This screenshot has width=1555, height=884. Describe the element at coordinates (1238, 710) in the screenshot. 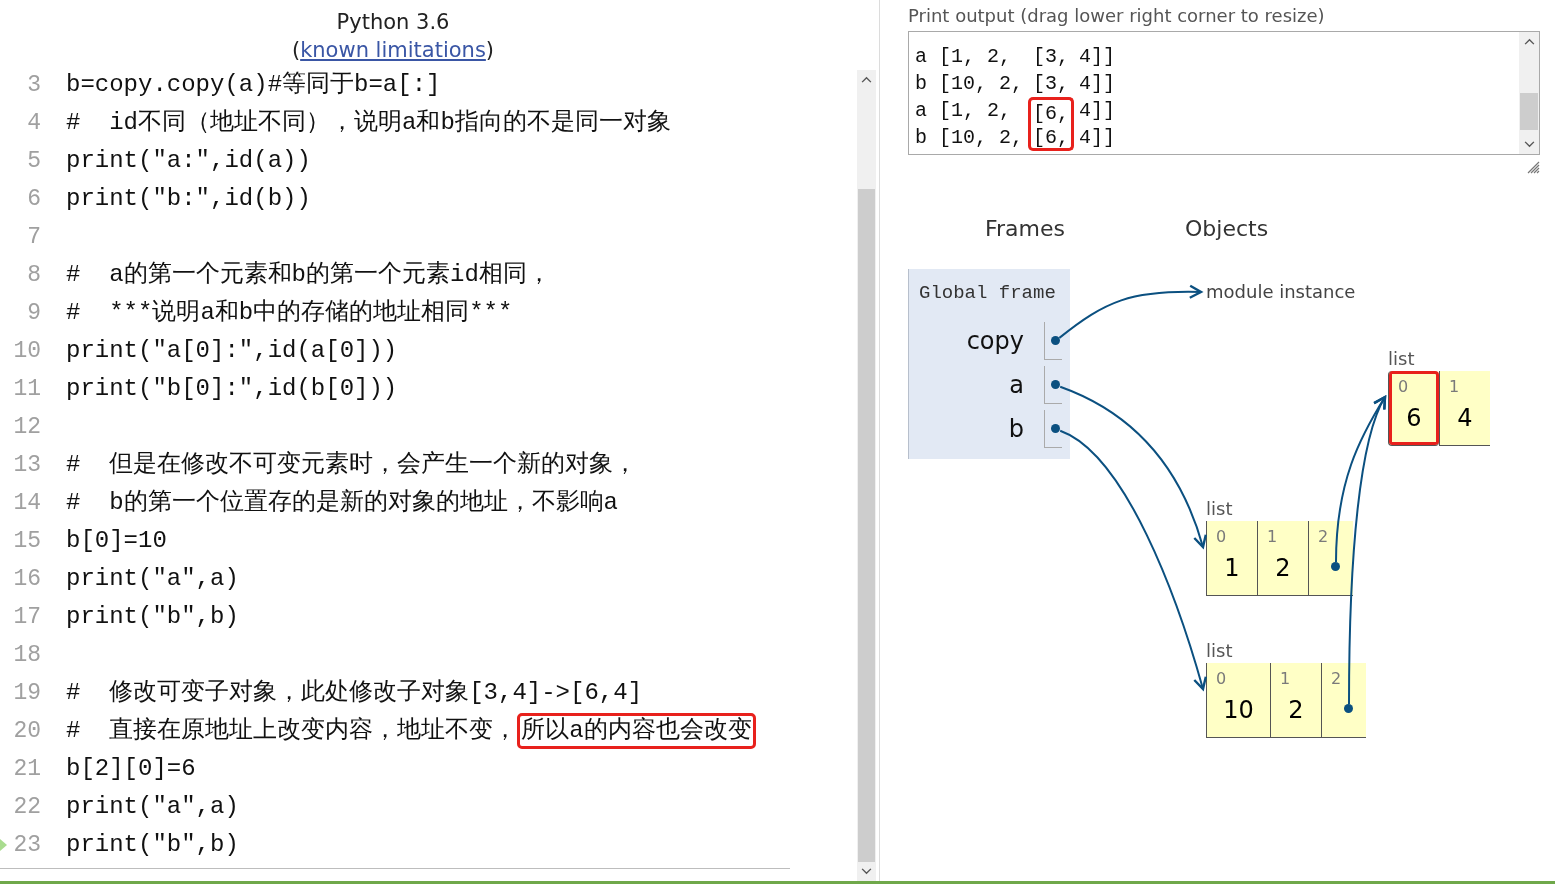

I see `list-value: 10` at that location.